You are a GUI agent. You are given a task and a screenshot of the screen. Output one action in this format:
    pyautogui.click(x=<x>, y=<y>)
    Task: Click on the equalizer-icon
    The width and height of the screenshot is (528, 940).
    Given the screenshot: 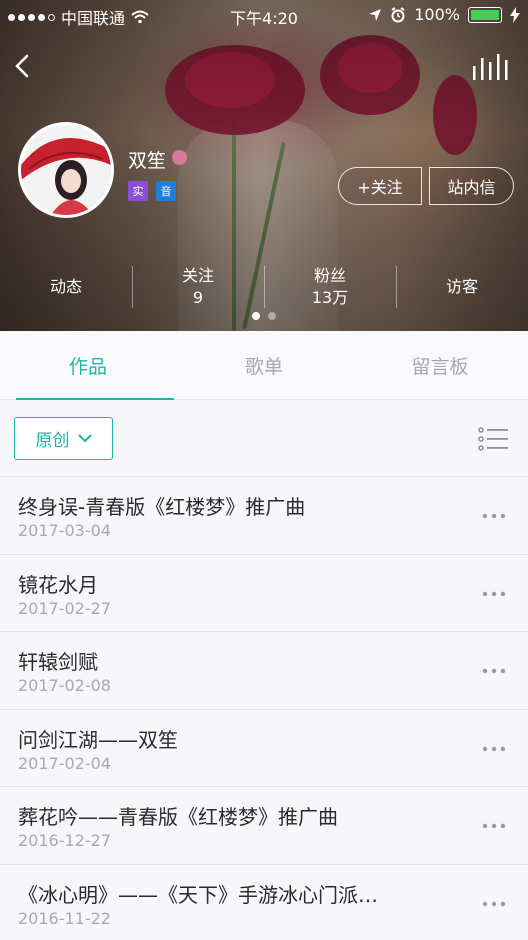 What is the action you would take?
    pyautogui.click(x=490, y=66)
    